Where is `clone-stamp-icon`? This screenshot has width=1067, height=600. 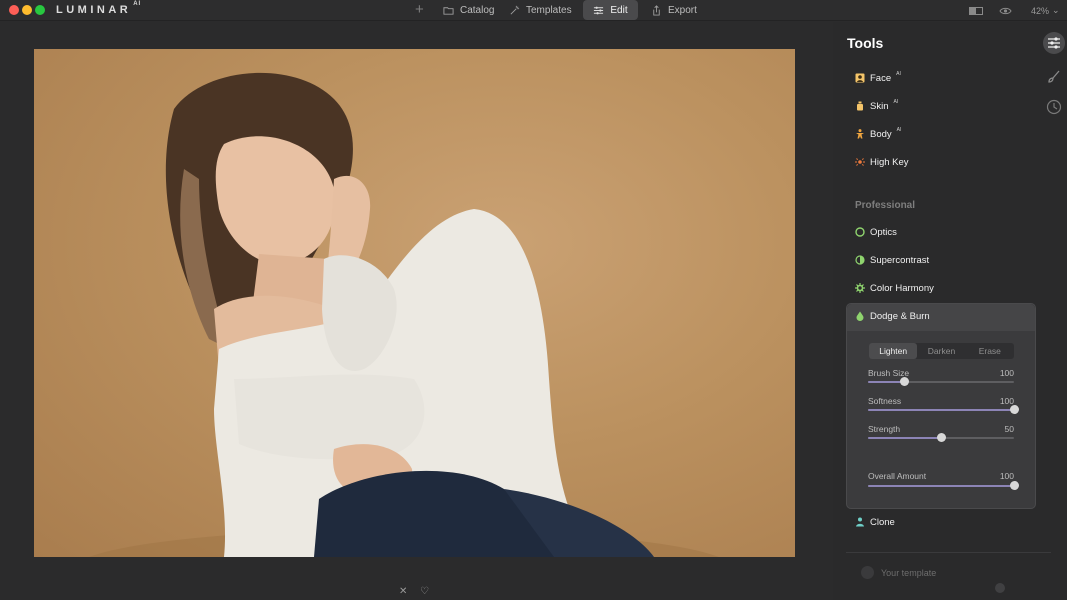
clone-stamp-icon is located at coordinates (860, 522).